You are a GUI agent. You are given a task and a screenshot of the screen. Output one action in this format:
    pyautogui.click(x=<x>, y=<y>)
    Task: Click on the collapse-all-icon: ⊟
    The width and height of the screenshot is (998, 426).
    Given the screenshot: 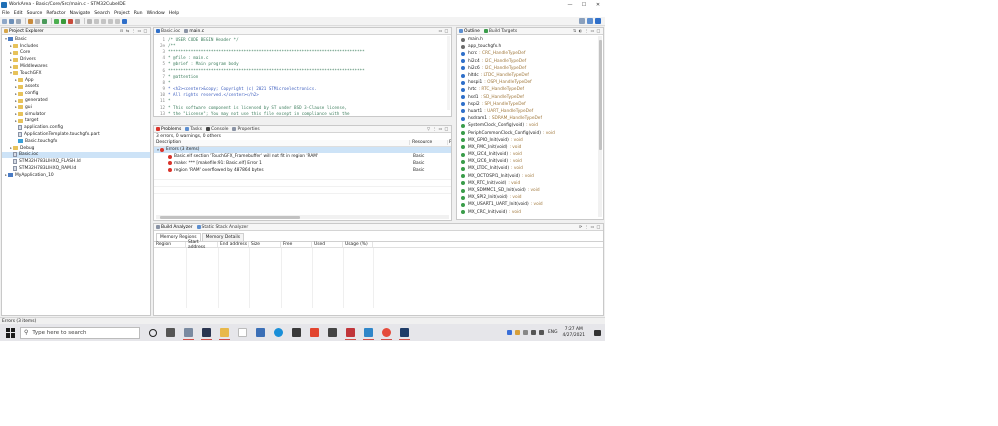 What is the action you would take?
    pyautogui.click(x=121, y=31)
    